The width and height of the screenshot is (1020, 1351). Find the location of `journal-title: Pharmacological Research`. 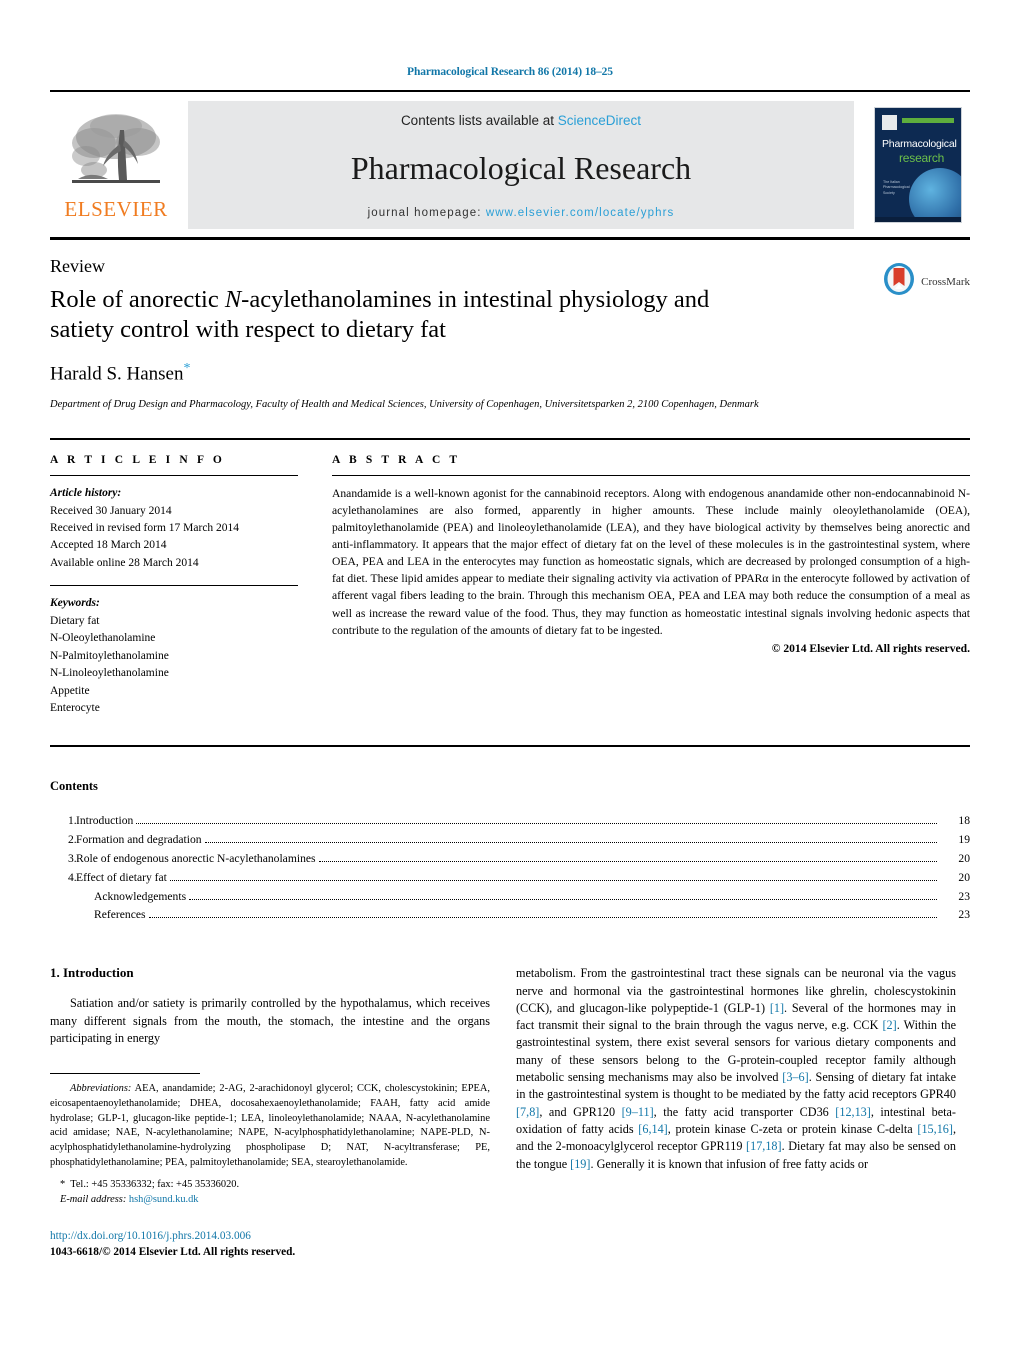

journal-title: Pharmacological Research is located at coordinates (521, 167).